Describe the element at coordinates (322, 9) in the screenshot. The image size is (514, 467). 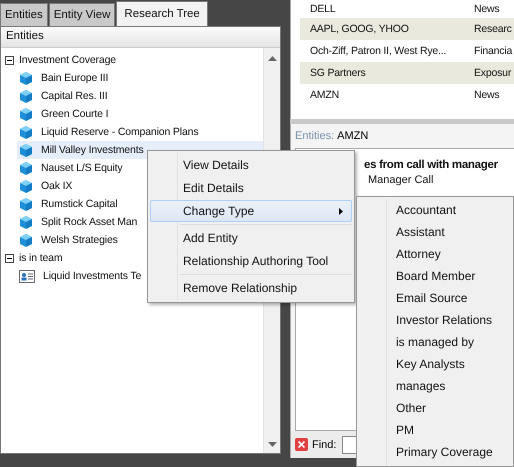
I see `table-cell-text: DELL` at that location.